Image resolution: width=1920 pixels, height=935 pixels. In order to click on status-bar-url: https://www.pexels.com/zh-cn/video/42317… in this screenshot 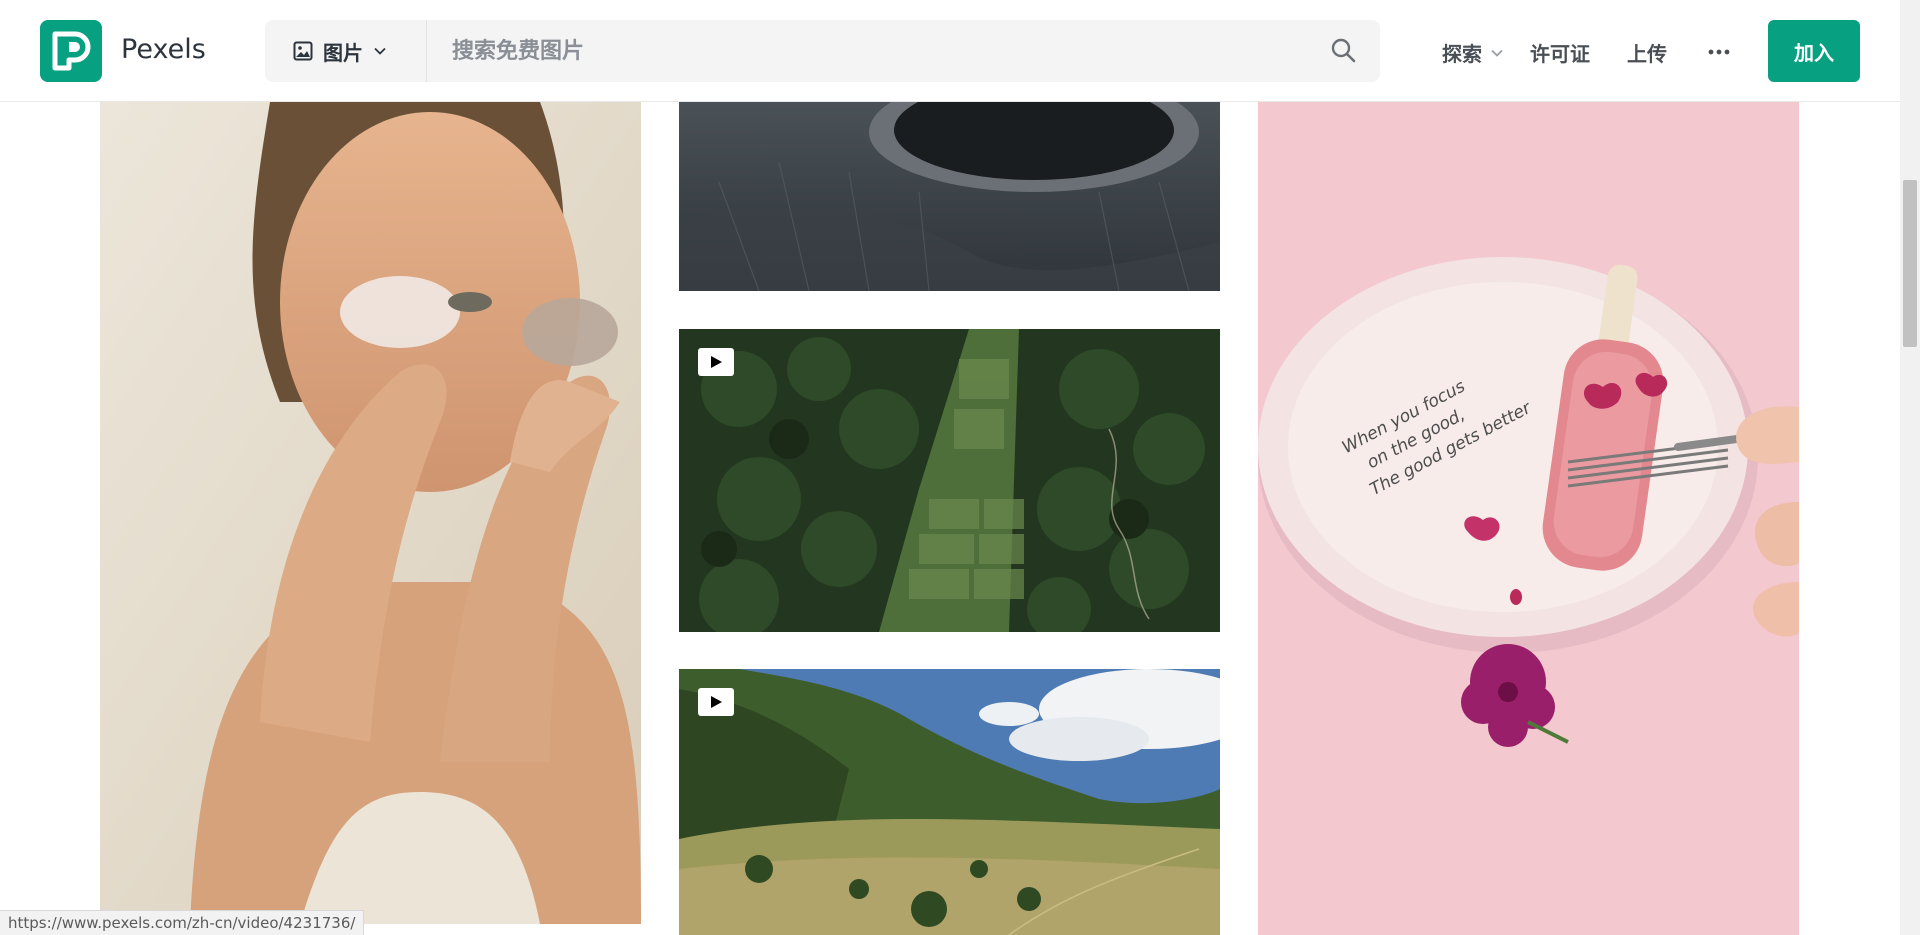, I will do `click(182, 922)`.